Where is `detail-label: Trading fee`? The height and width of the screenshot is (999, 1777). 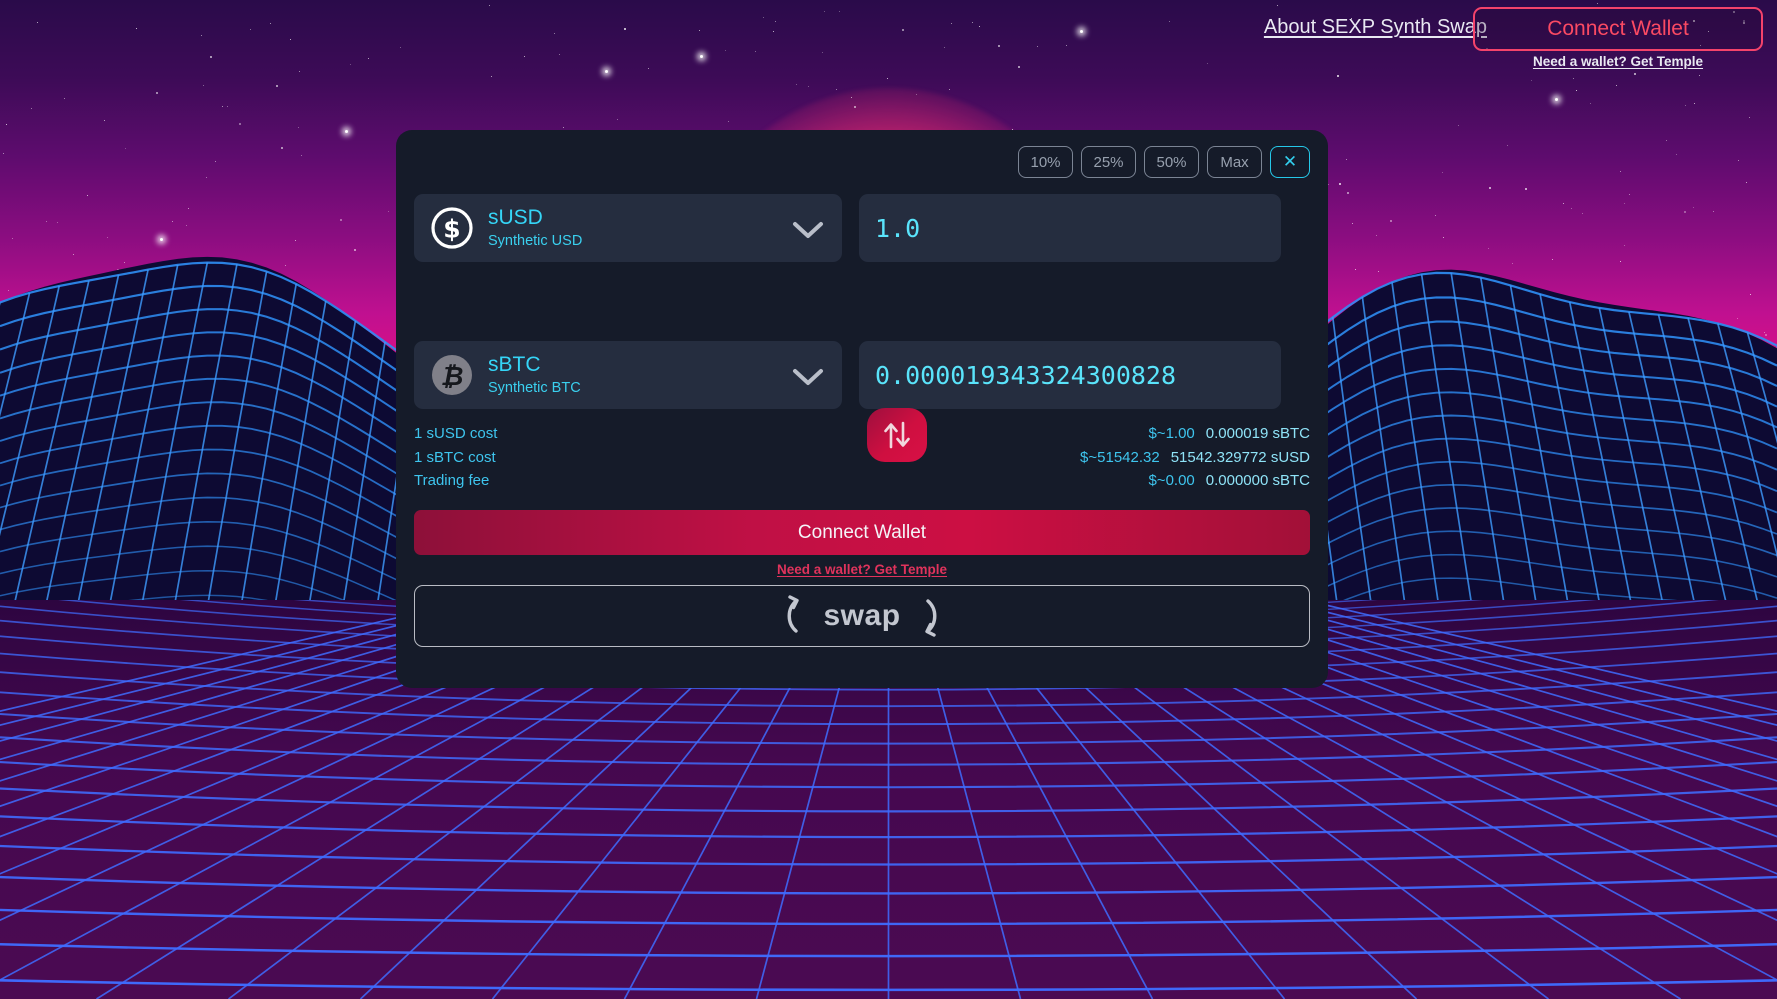
detail-label: Trading fee is located at coordinates (452, 480).